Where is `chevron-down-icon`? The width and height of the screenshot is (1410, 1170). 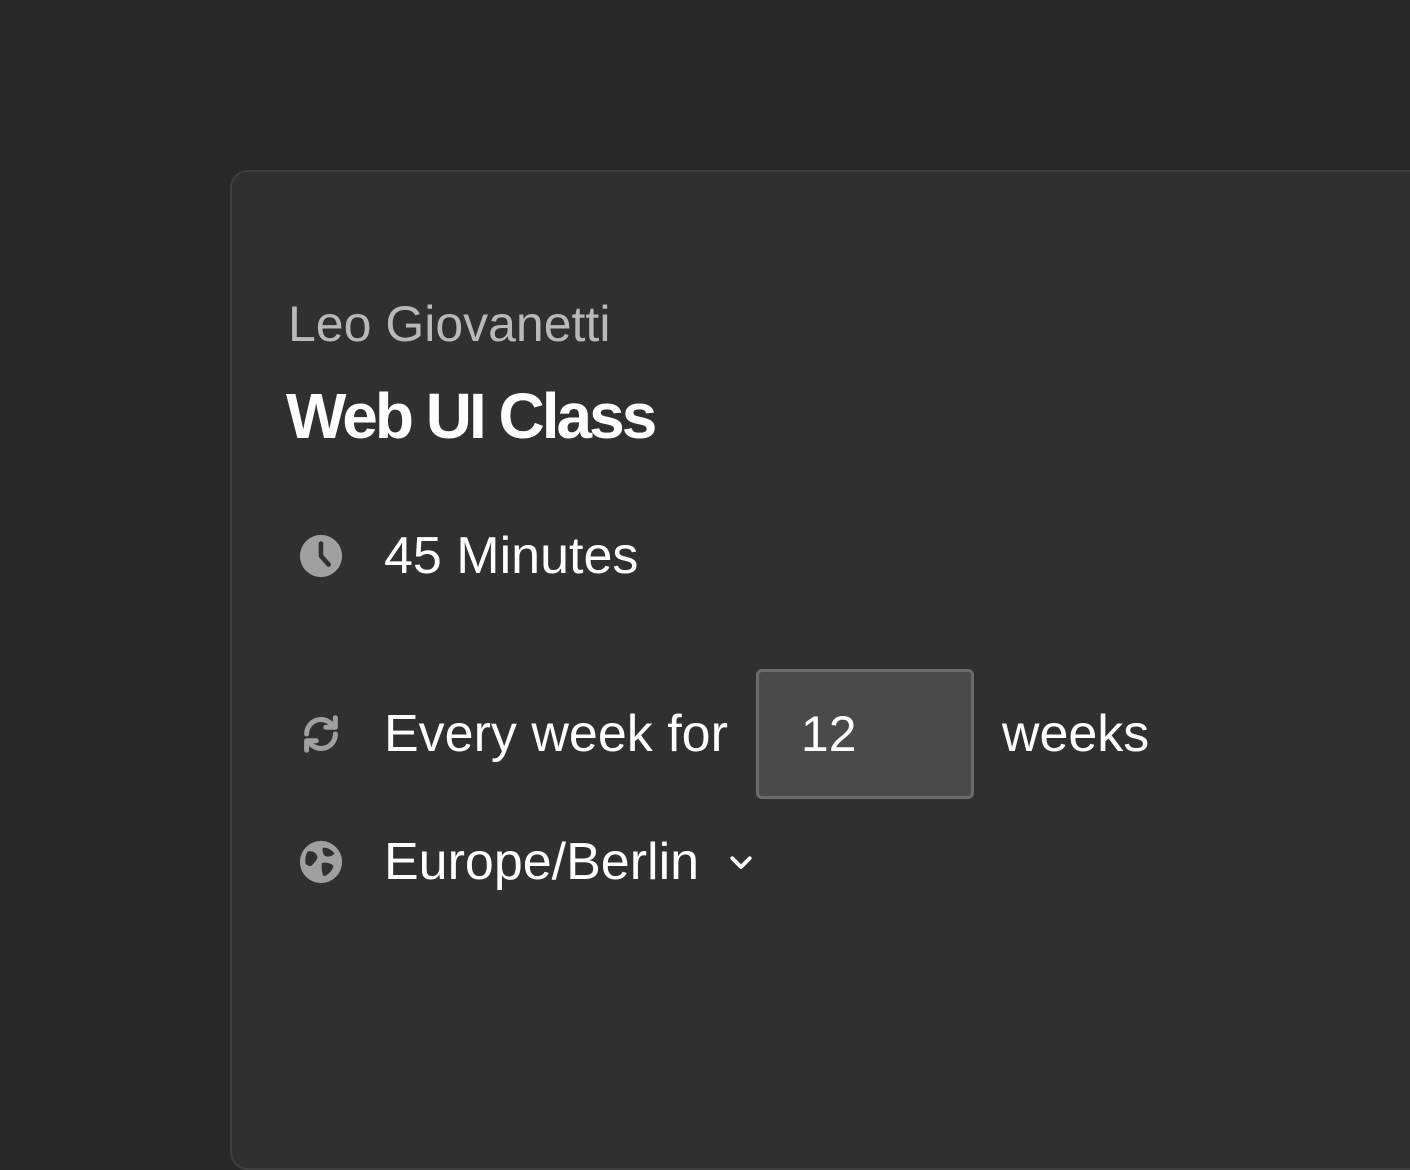
chevron-down-icon is located at coordinates (741, 862).